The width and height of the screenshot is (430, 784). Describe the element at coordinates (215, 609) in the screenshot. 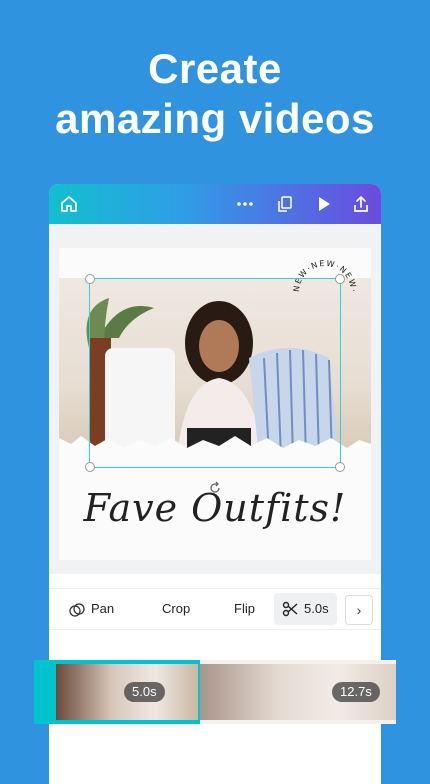

I see `edit-toolbar: Pan Crop Flip 5.0s ›` at that location.